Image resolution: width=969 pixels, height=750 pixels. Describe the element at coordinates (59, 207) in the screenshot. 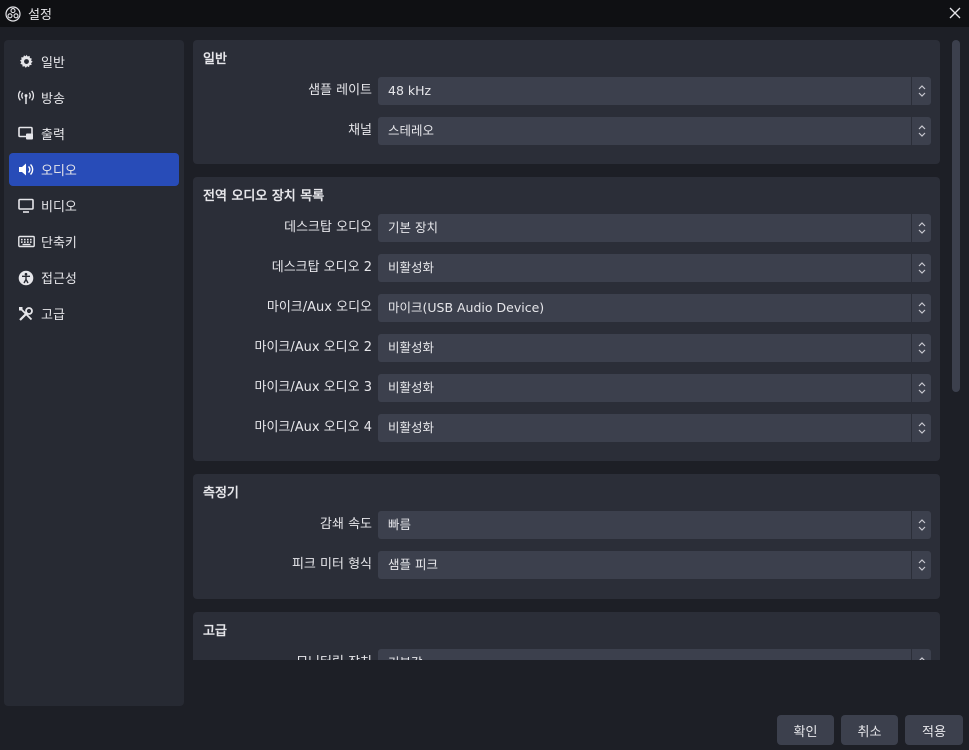

I see `sidebar-item-label: 비디오` at that location.